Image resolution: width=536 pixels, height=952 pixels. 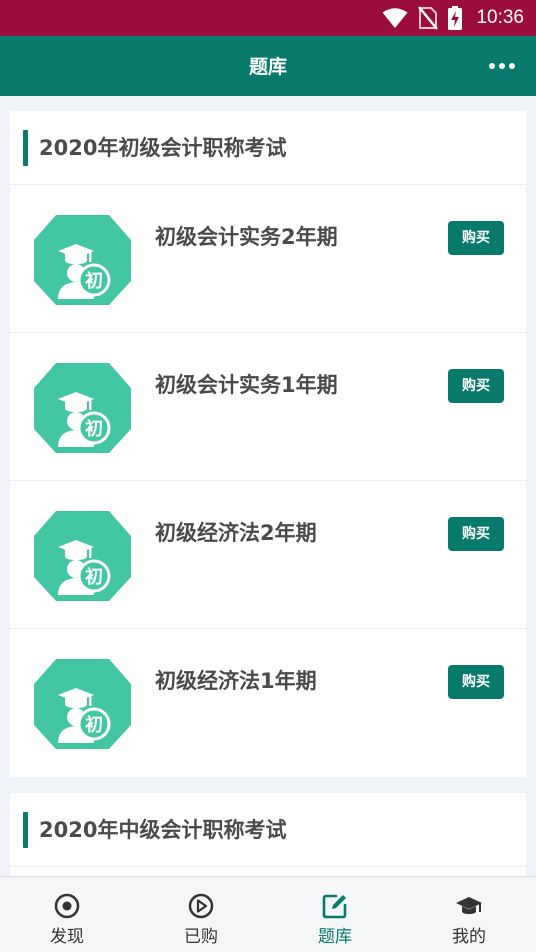 I want to click on nav-item-purchased: 已购, so click(x=201, y=914).